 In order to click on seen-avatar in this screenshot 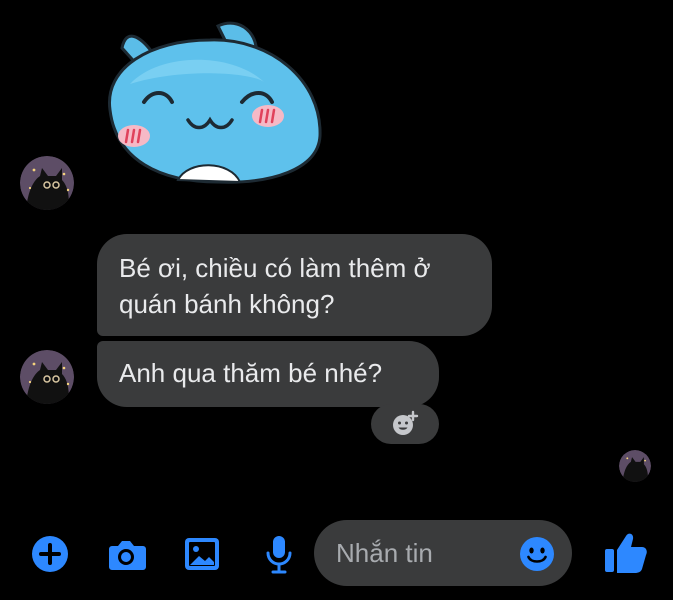, I will do `click(635, 466)`.